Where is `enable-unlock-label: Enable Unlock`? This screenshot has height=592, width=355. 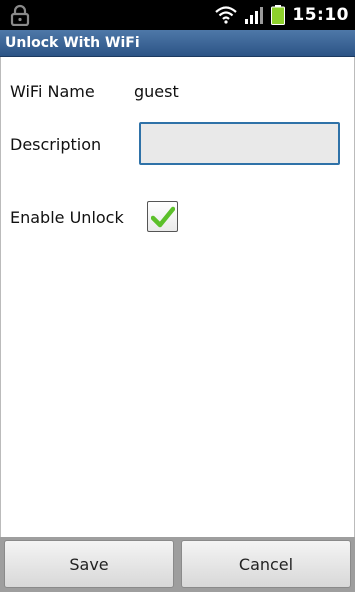 enable-unlock-label: Enable Unlock is located at coordinates (67, 217).